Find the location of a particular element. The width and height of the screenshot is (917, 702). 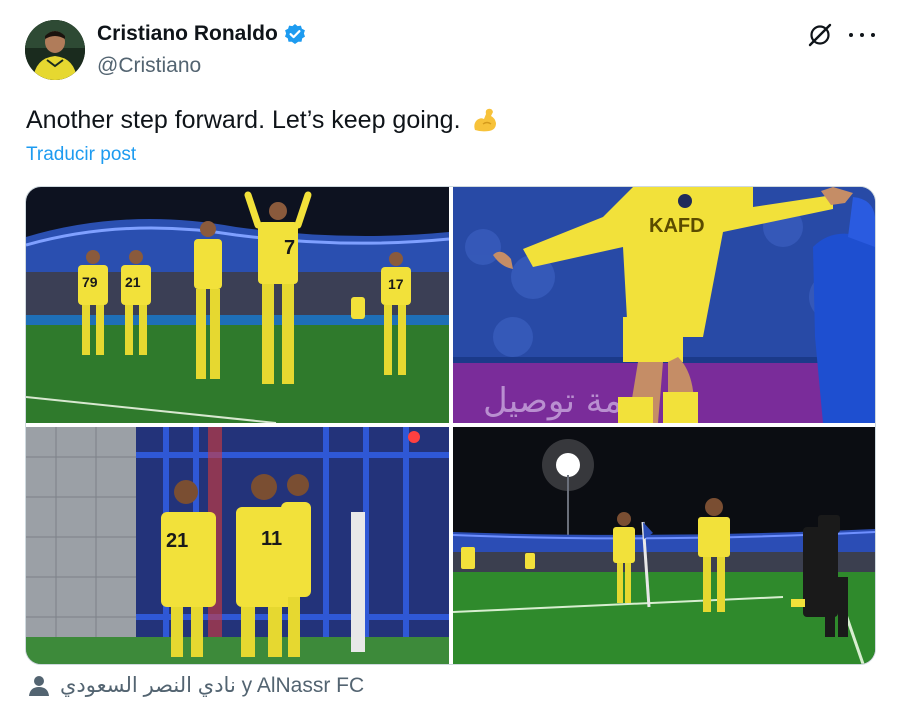

verified-badge-icon is located at coordinates (294, 34).